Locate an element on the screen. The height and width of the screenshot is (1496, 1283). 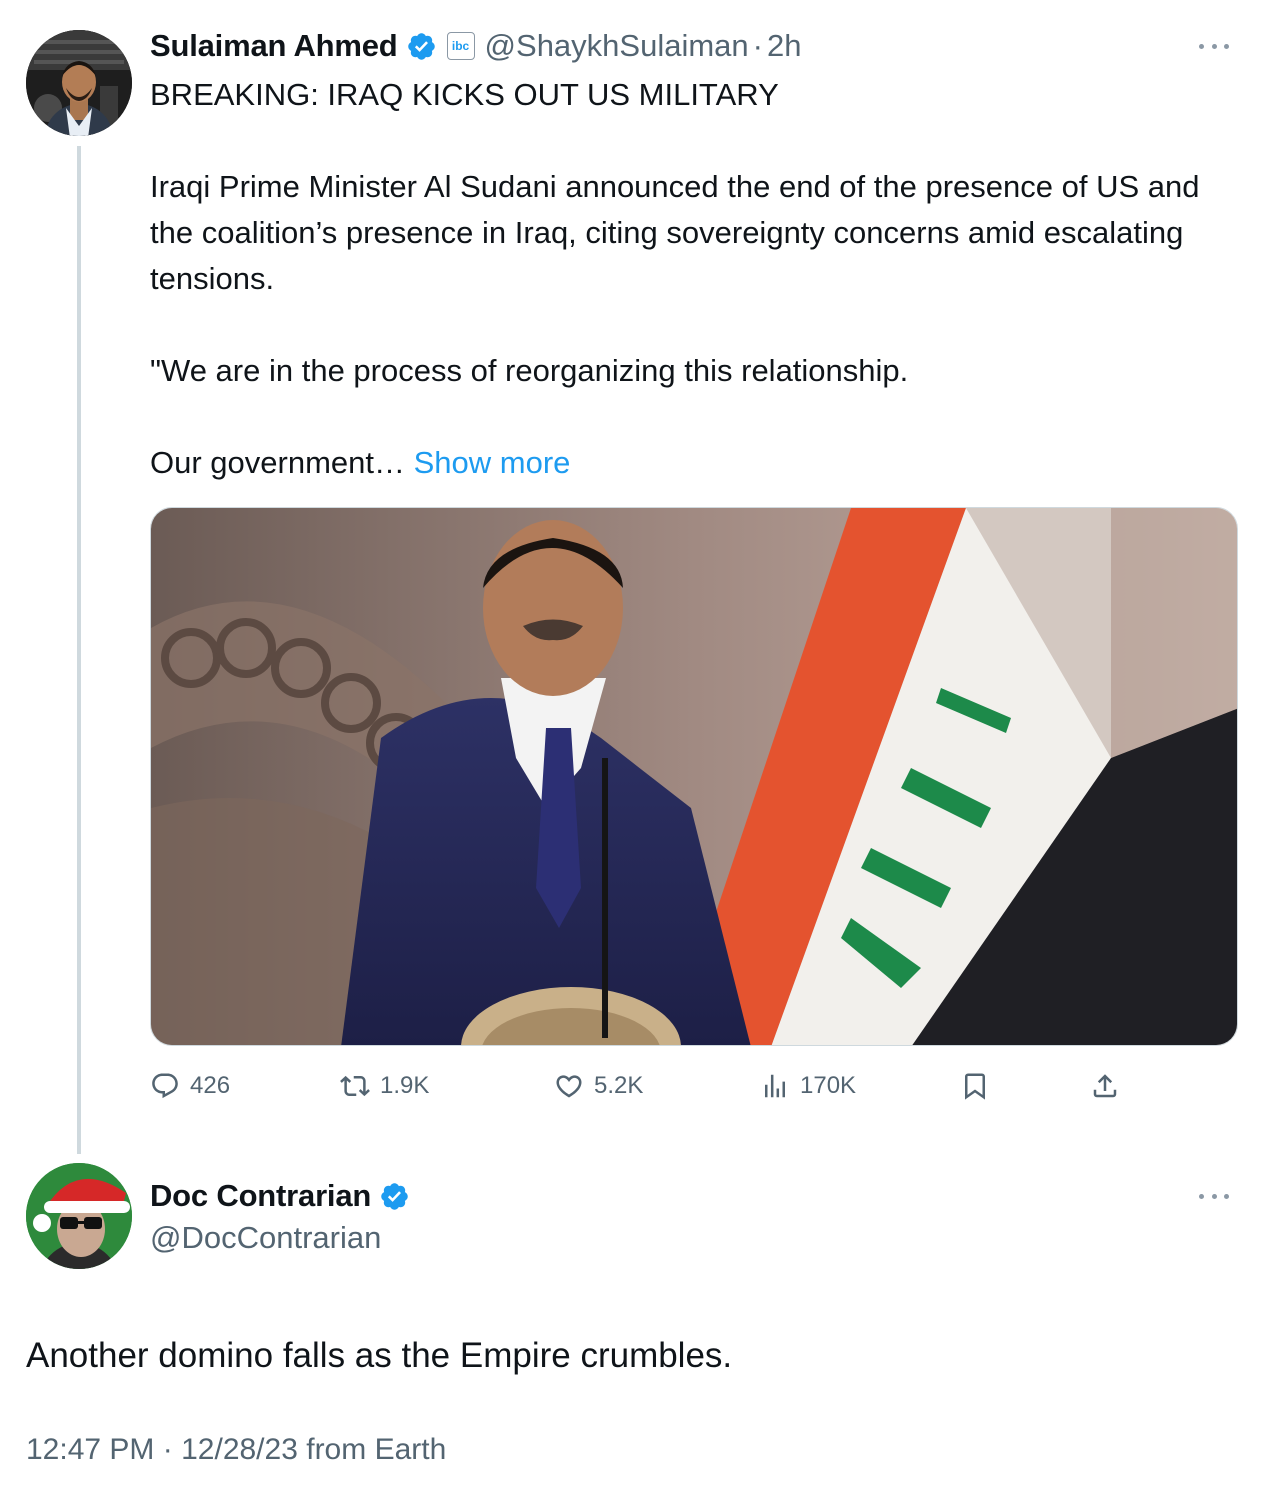
reply-author-display-name: Doc Contrarian is located at coordinates (260, 1196).